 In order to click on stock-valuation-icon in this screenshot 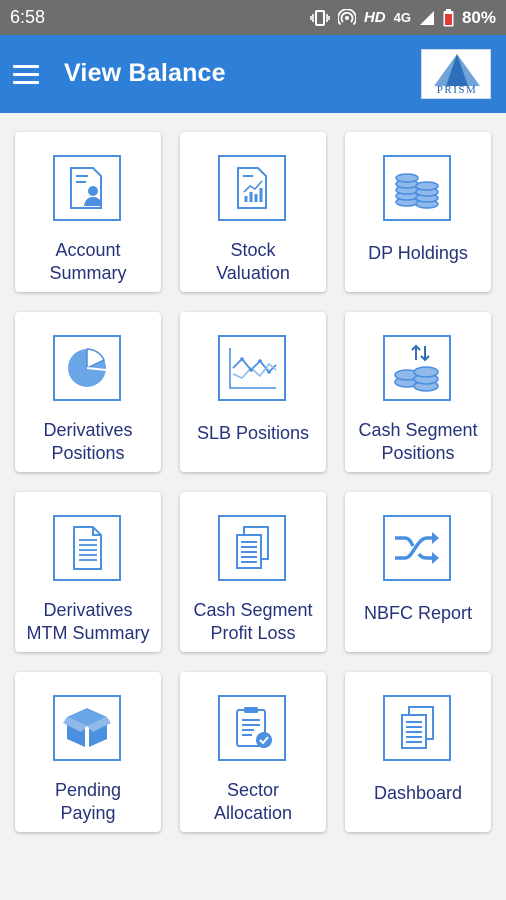, I will do `click(252, 188)`.